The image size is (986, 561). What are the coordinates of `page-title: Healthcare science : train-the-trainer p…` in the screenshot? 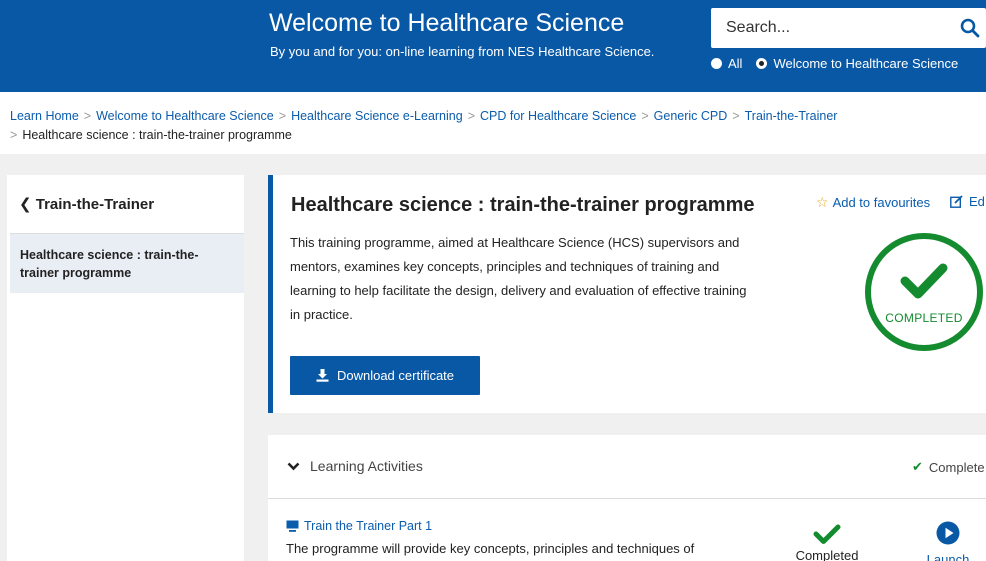 It's located at (523, 205).